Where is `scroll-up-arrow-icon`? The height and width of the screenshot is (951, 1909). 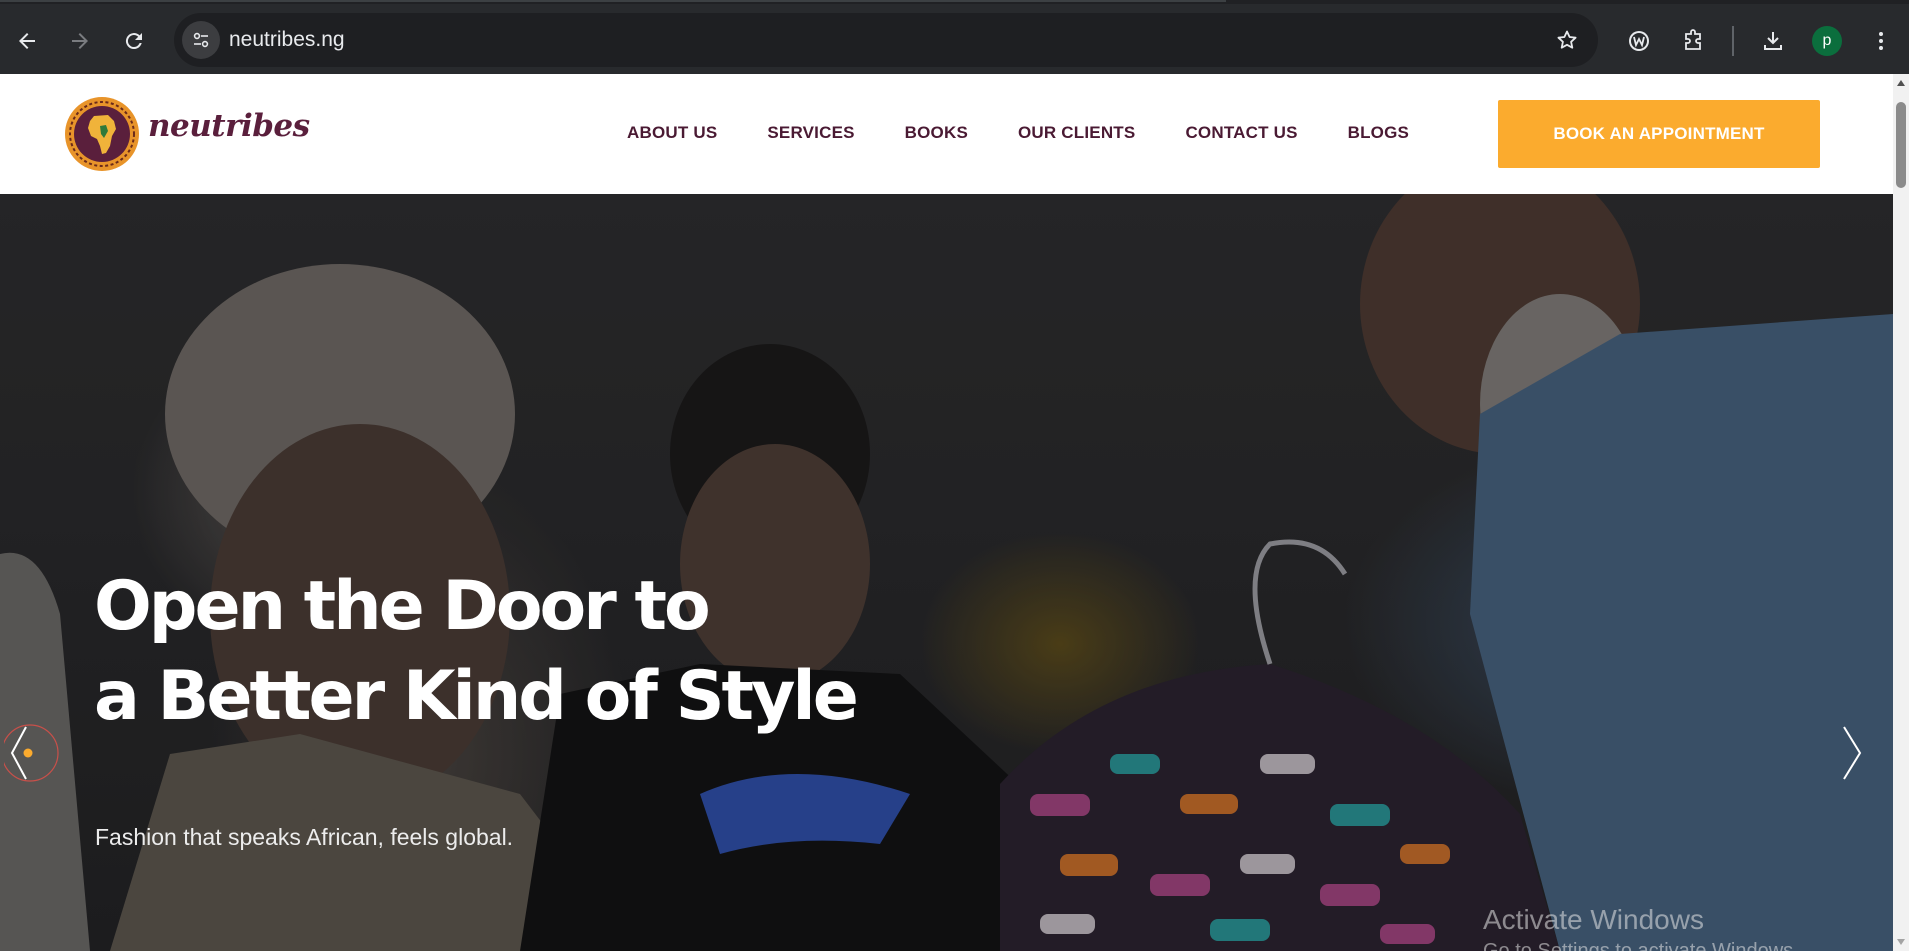
scroll-up-arrow-icon is located at coordinates (1901, 83).